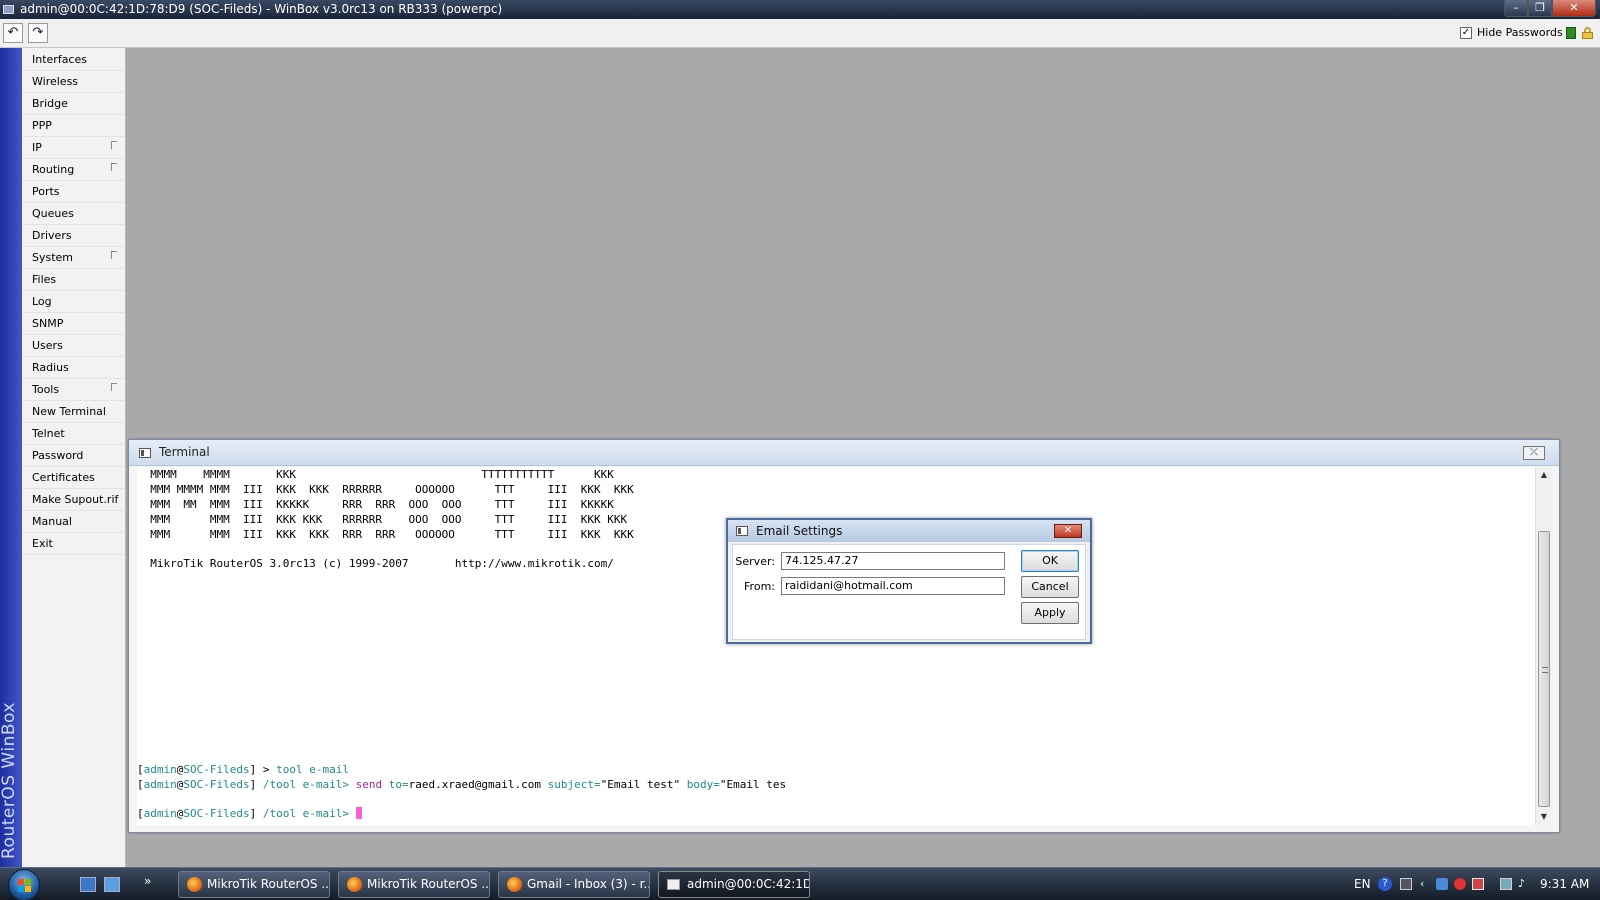 This screenshot has height=900, width=1600. Describe the element at coordinates (73, 104) in the screenshot. I see `menu-item-bridge: Bridge` at that location.